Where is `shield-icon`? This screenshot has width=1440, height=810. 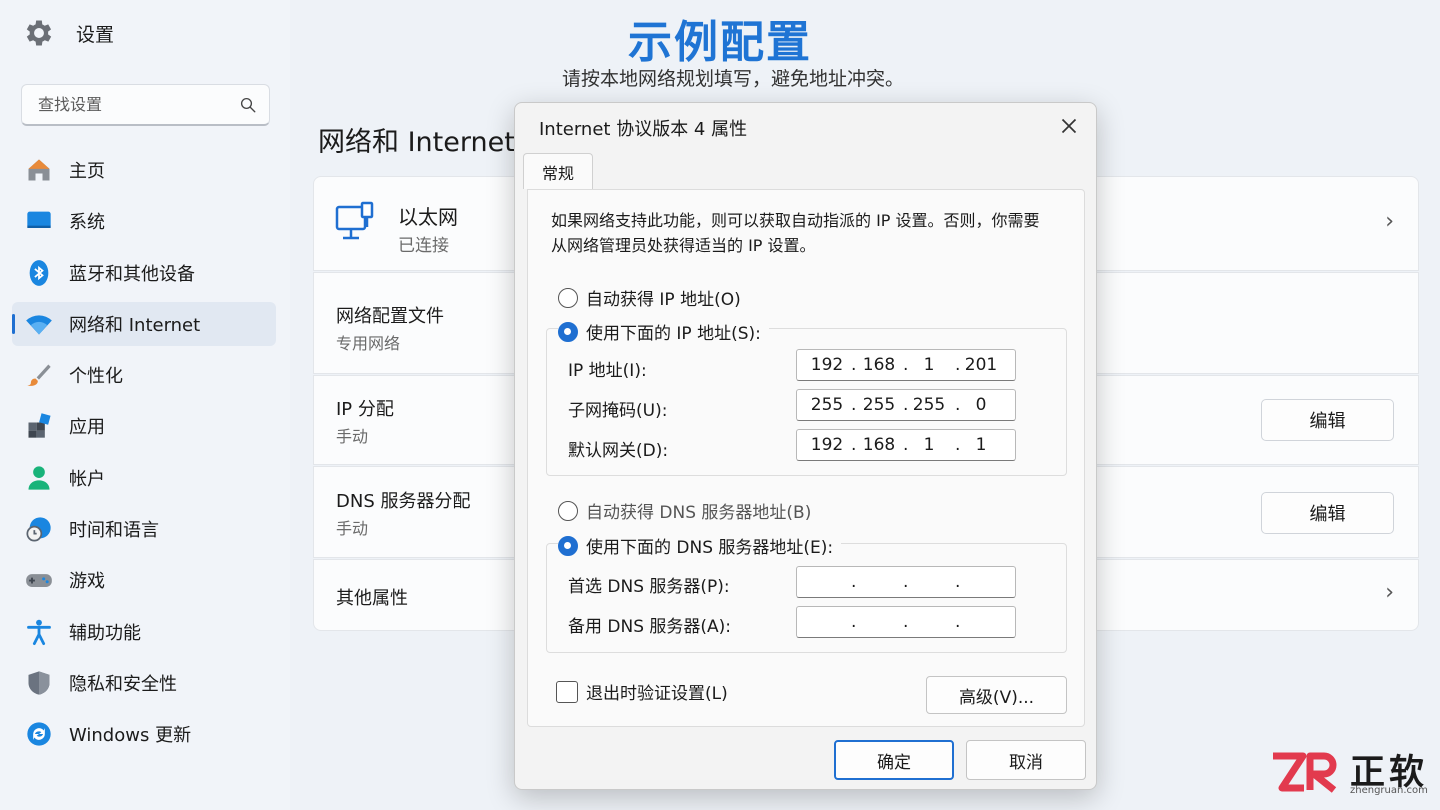 shield-icon is located at coordinates (39, 683).